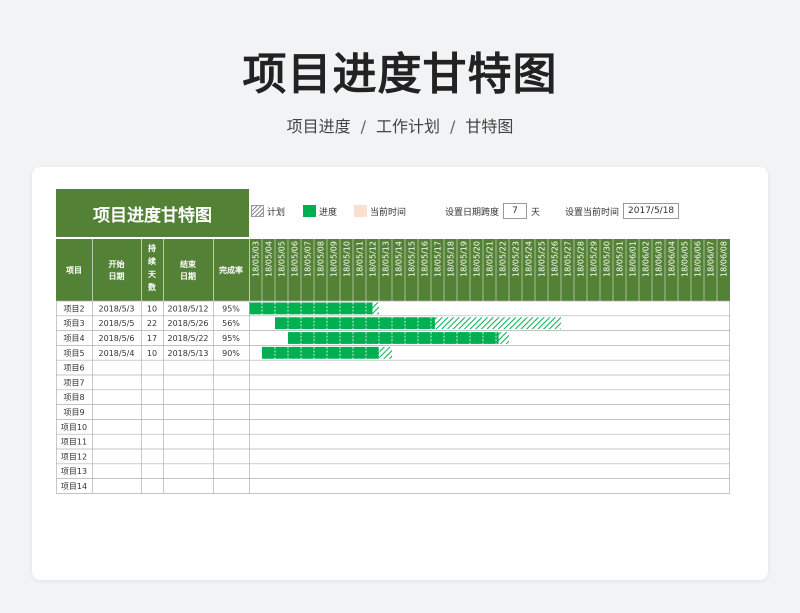  What do you see at coordinates (152, 274) in the screenshot?
I see `header-duration: 天` at bounding box center [152, 274].